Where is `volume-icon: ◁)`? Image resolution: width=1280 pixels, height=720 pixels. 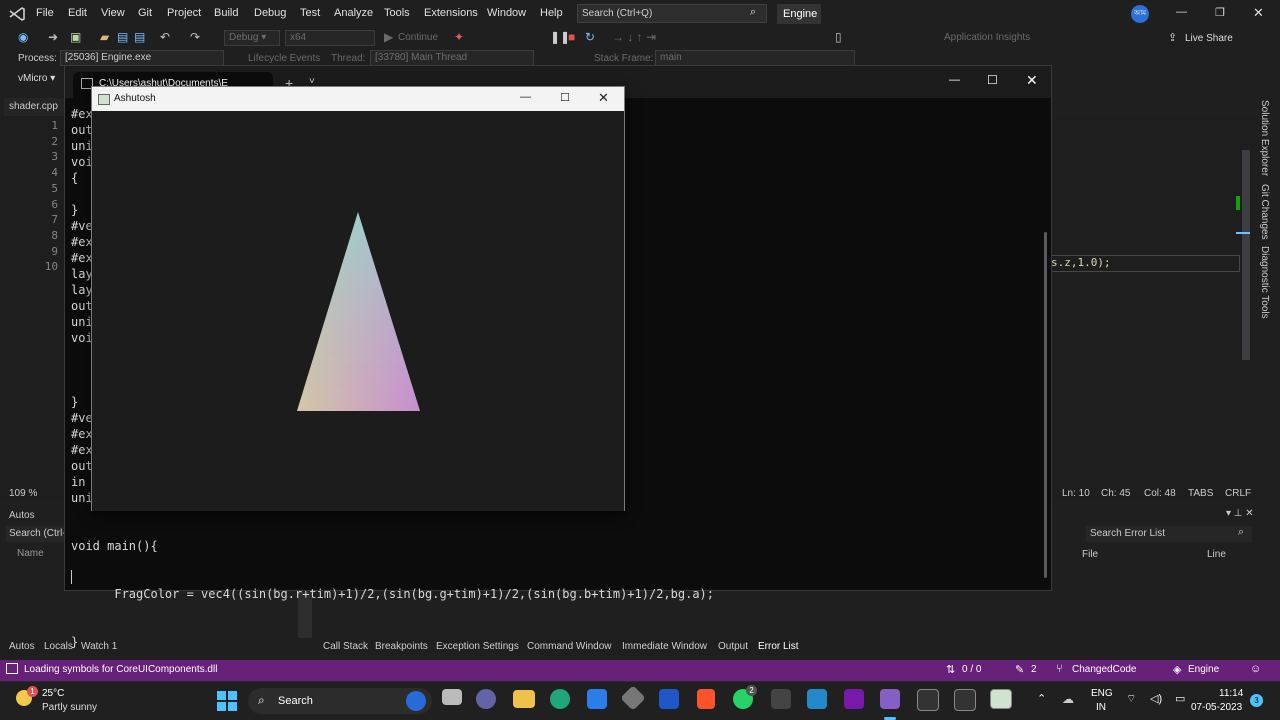 volume-icon: ◁) is located at coordinates (1156, 698).